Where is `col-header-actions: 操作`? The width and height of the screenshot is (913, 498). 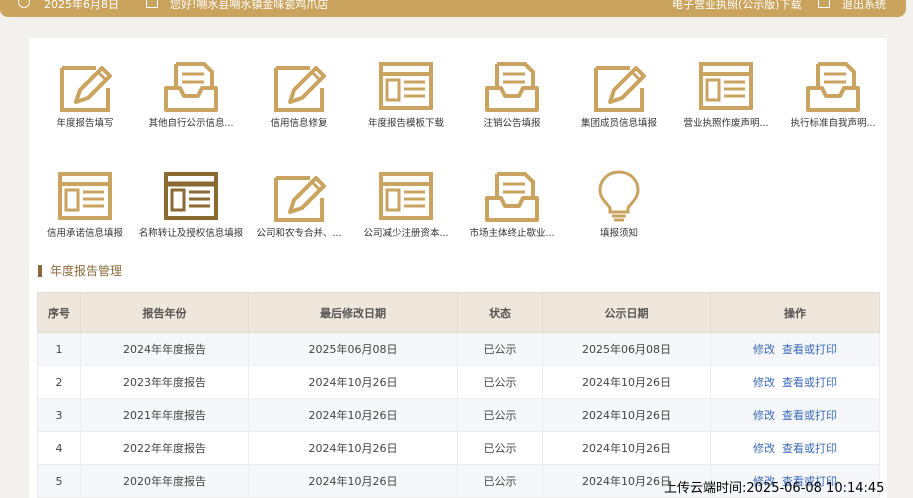 col-header-actions: 操作 is located at coordinates (795, 312).